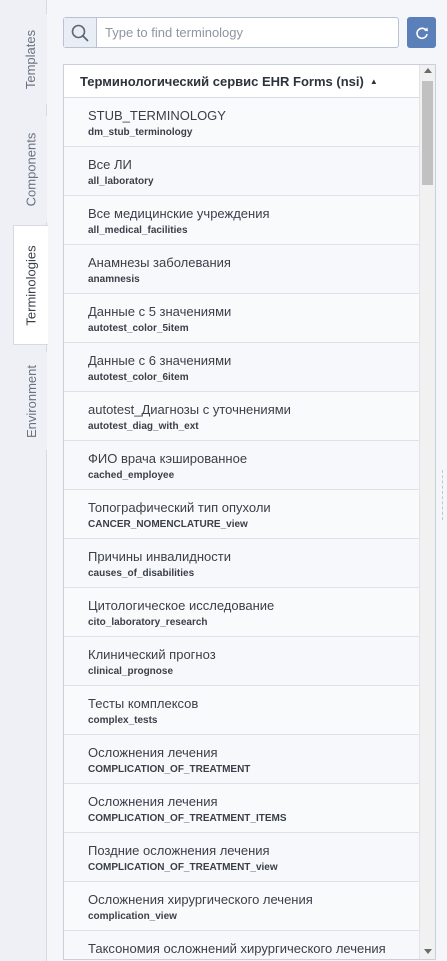  What do you see at coordinates (148, 622) in the screenshot?
I see `list-item-code: cito_laboratory_research` at bounding box center [148, 622].